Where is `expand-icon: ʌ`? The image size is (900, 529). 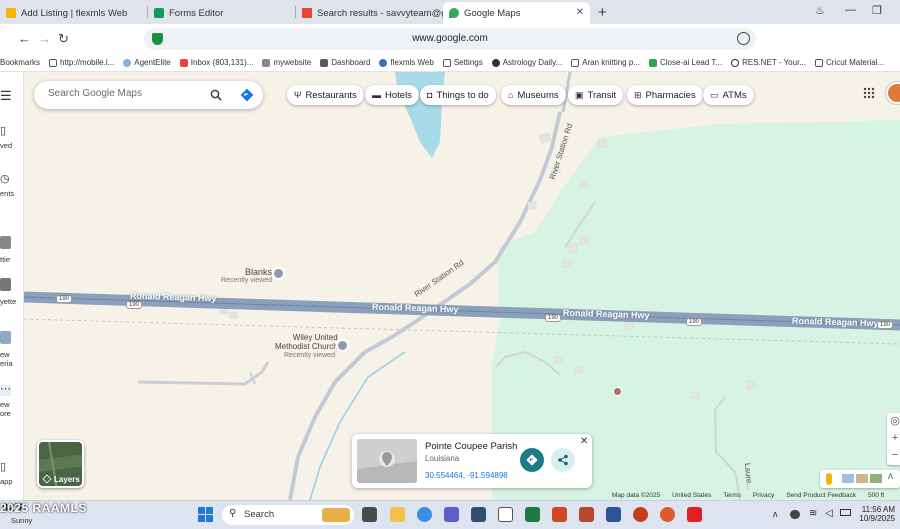
expand-icon: ʌ is located at coordinates (890, 476).